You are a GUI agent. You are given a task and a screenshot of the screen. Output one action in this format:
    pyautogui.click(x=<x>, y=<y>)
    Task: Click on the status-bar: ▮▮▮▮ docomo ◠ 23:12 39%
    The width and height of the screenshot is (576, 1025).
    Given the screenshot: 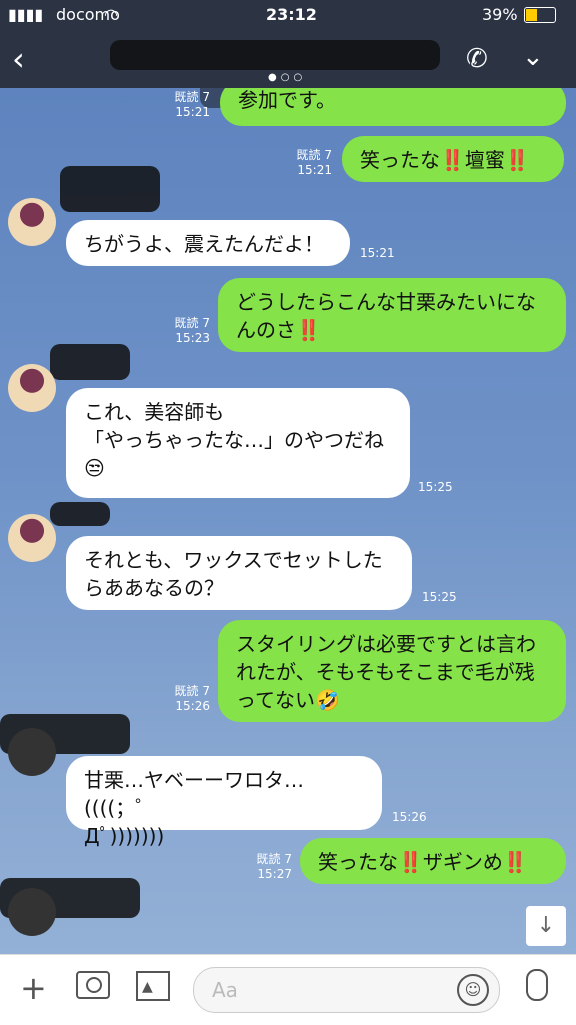 What is the action you would take?
    pyautogui.click(x=288, y=15)
    